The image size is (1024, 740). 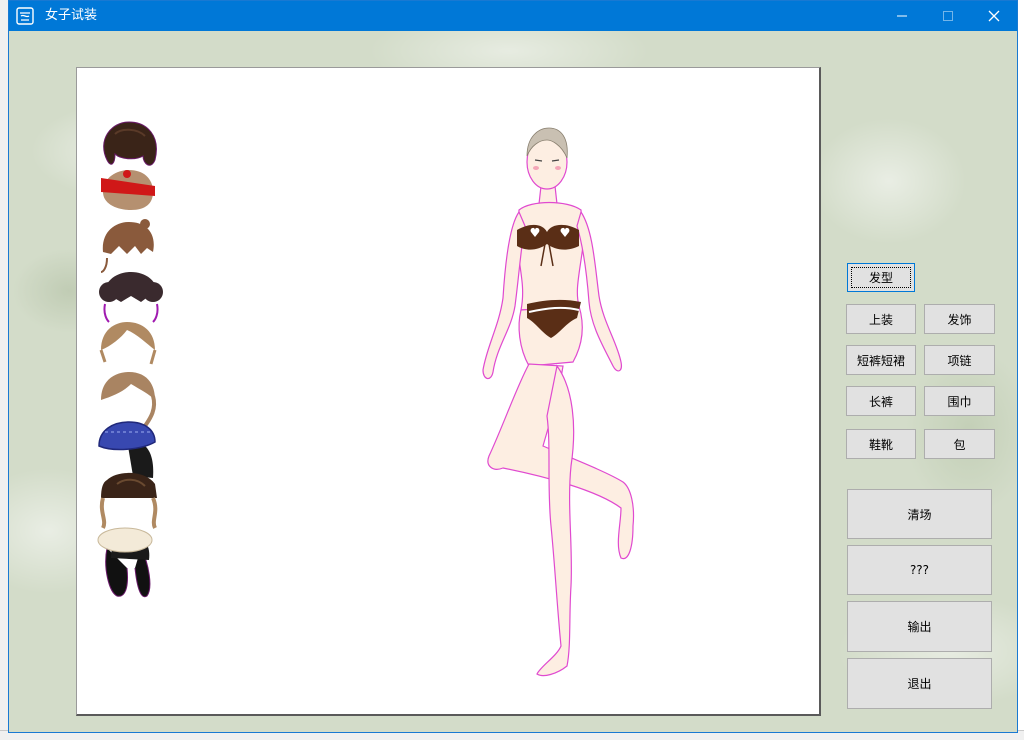 What do you see at coordinates (881, 401) in the screenshot?
I see `pants-button: 长裤` at bounding box center [881, 401].